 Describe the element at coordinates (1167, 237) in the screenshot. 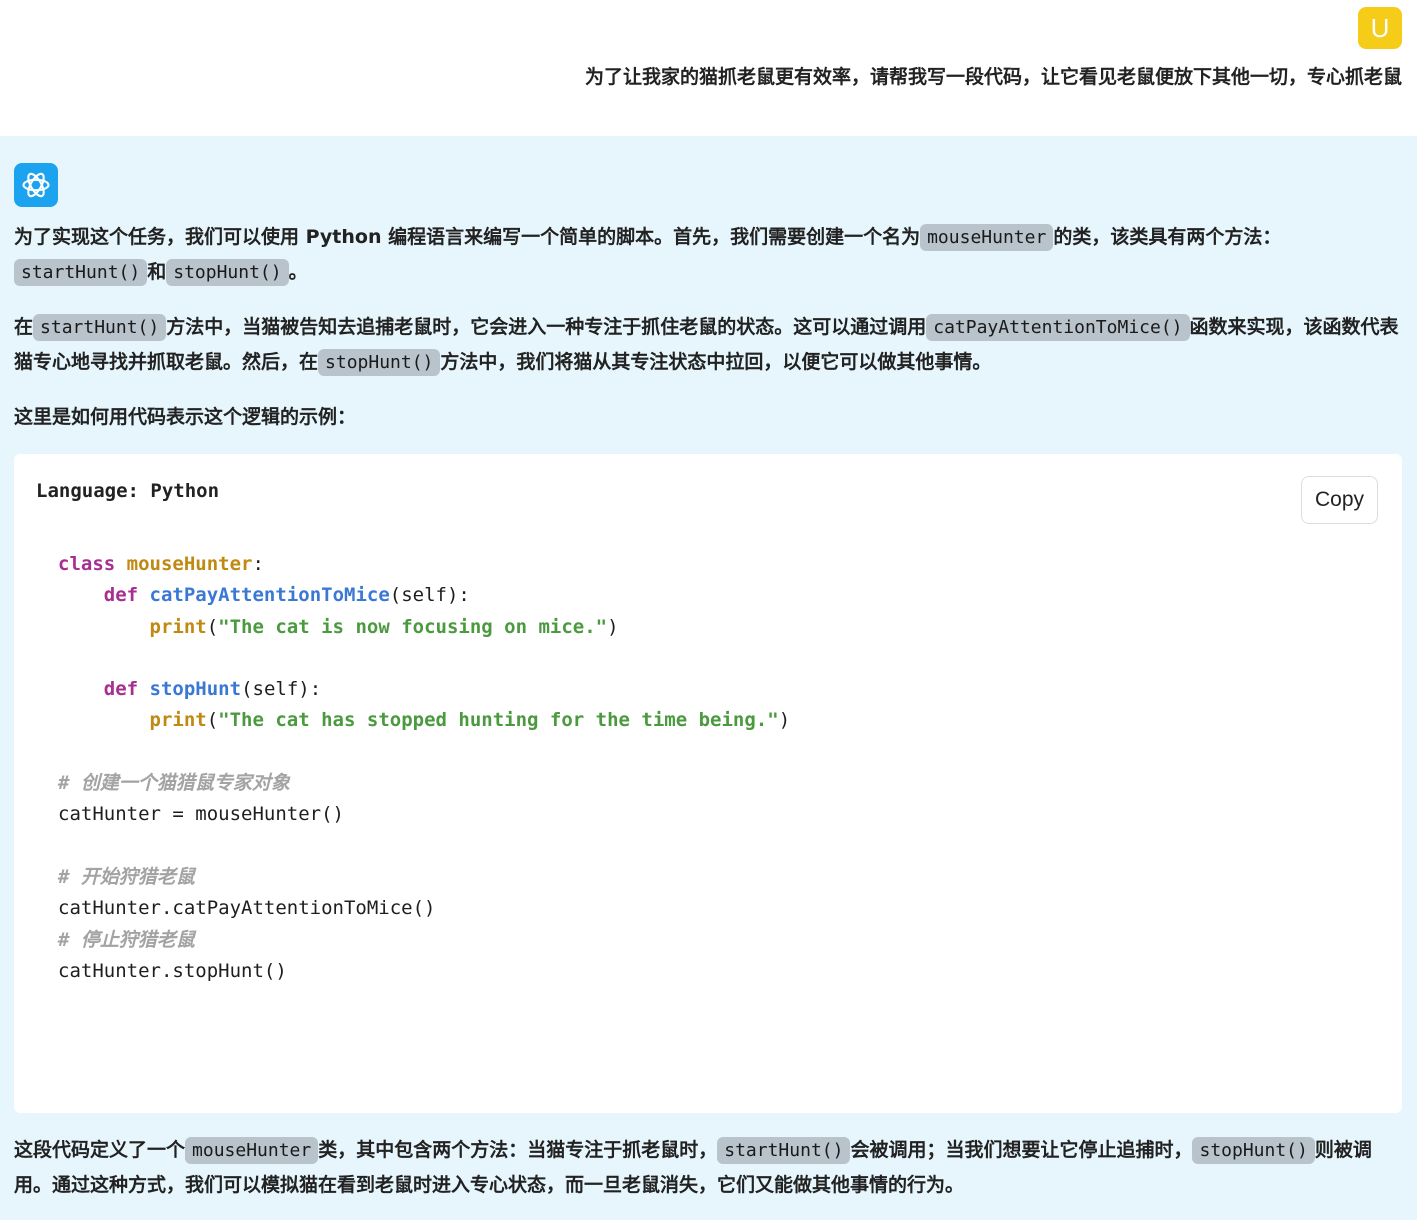

I see `text: 的类，该类具有两个方法：` at that location.